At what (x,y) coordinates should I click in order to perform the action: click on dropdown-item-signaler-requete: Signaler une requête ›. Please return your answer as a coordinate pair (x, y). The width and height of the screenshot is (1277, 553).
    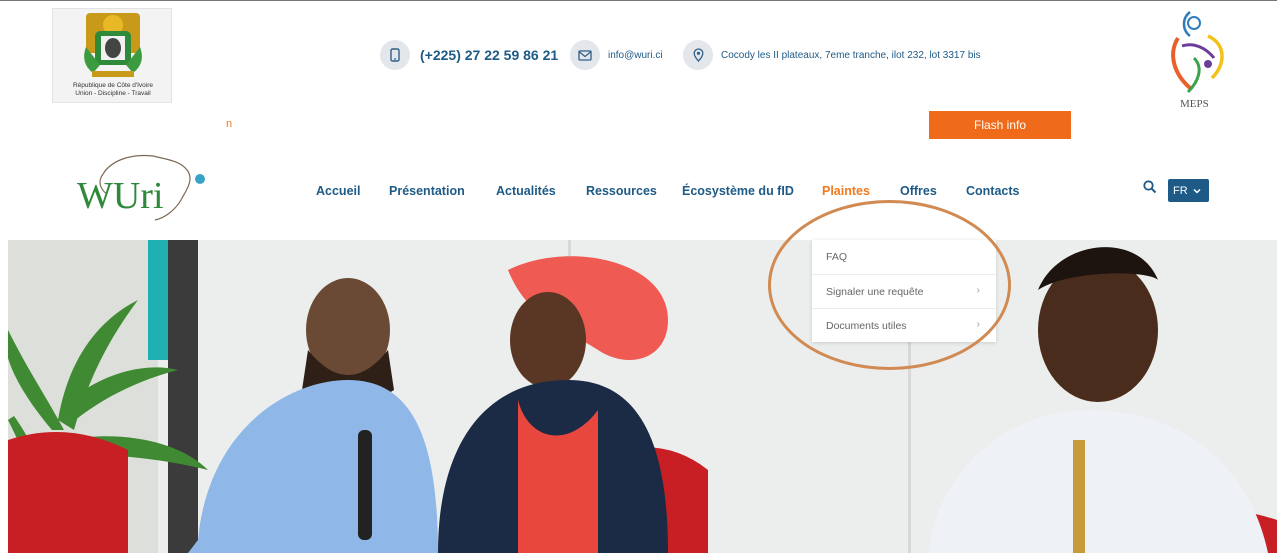
    Looking at the image, I should click on (904, 291).